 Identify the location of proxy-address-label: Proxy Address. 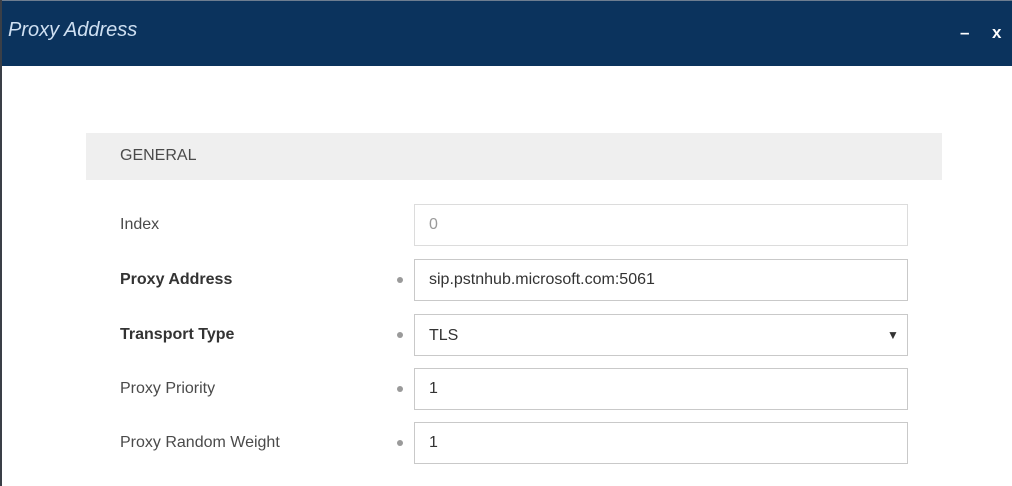
(176, 279).